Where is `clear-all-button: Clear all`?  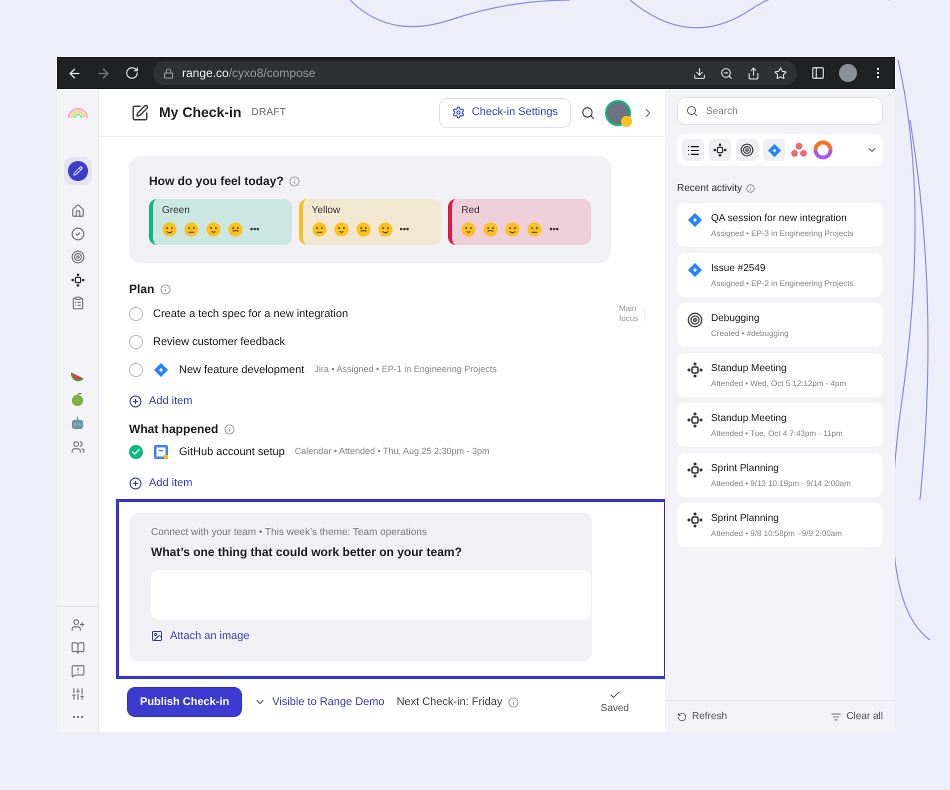
clear-all-button: Clear all is located at coordinates (857, 716).